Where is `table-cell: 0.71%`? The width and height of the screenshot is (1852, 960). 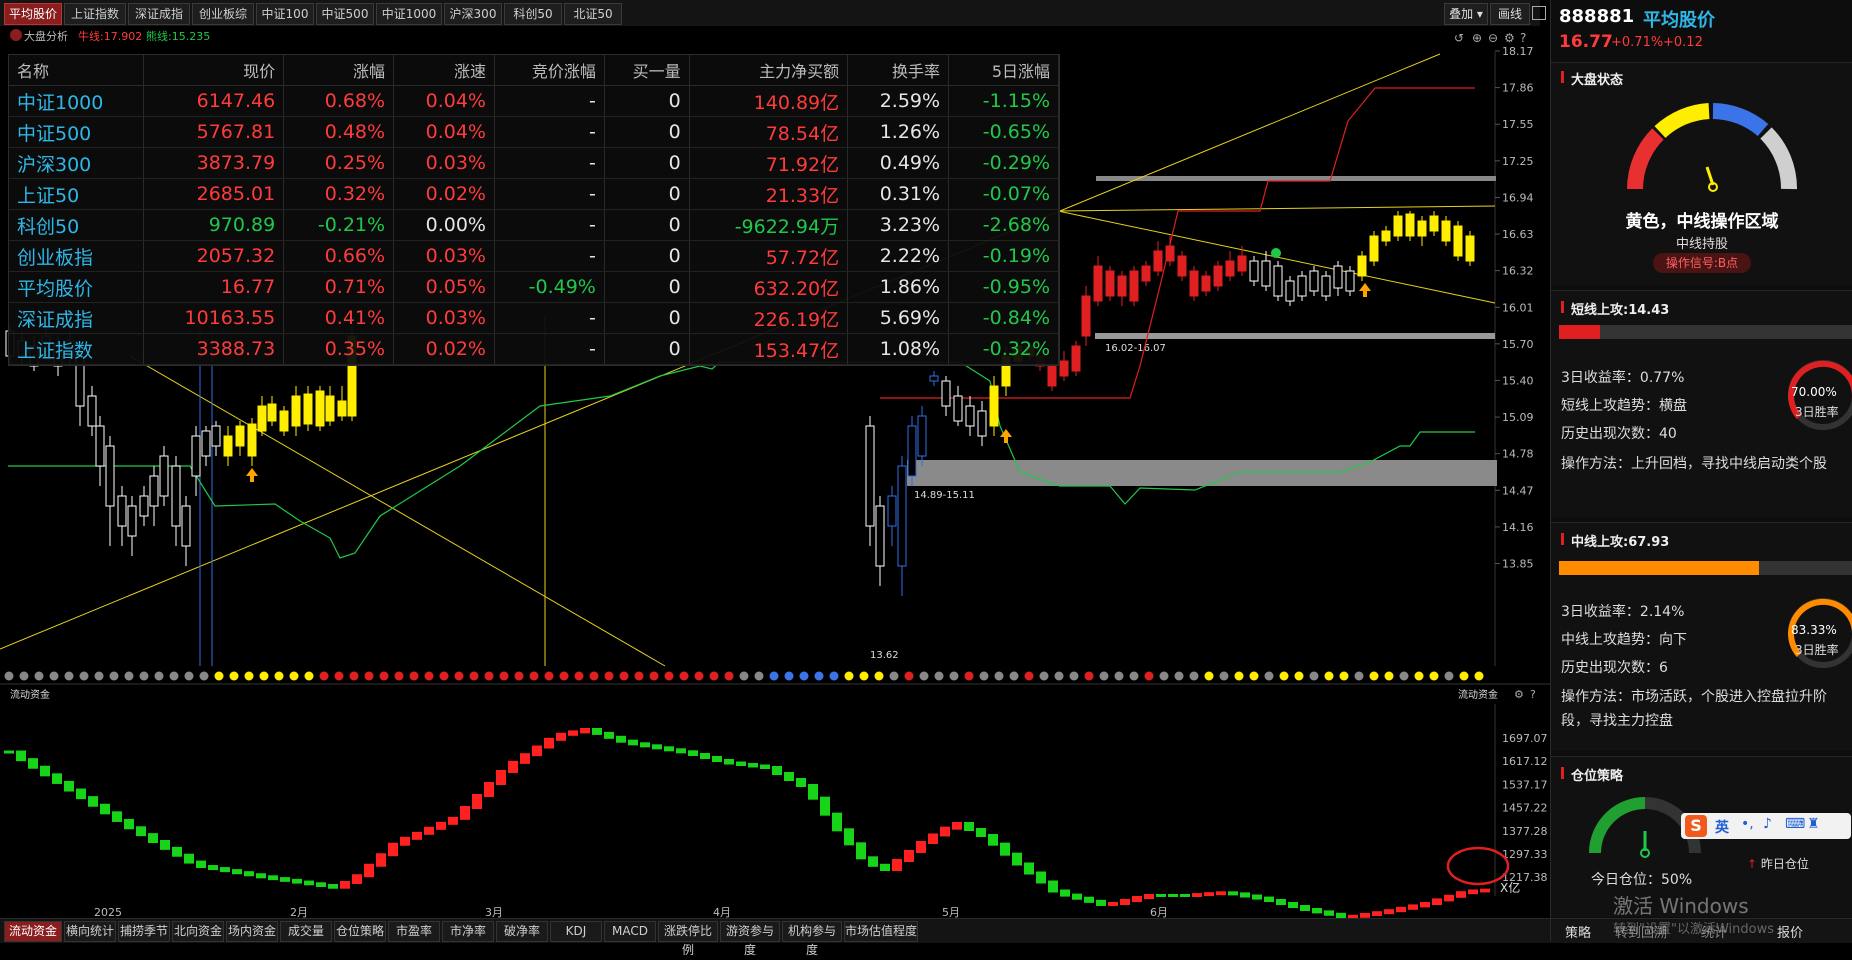
table-cell: 0.71% is located at coordinates (339, 287).